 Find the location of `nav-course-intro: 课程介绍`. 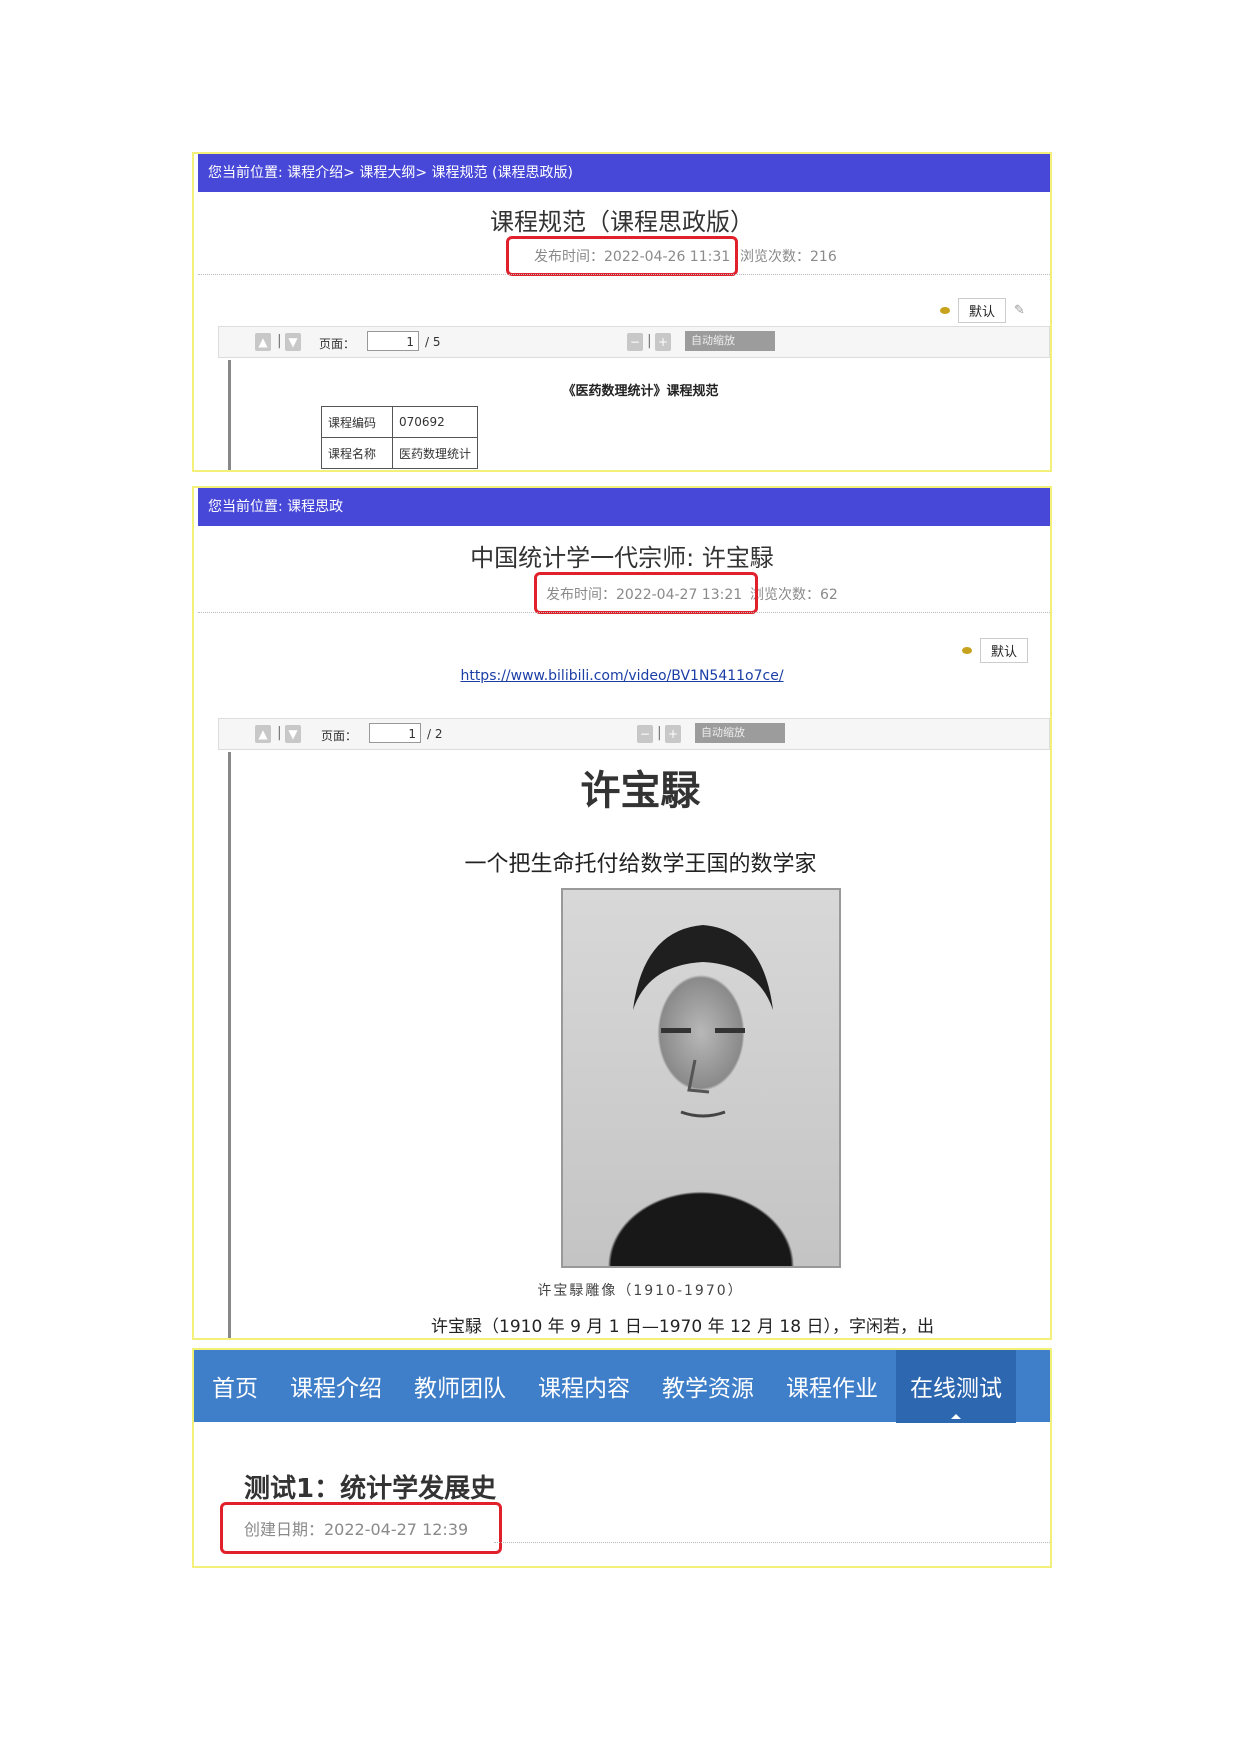

nav-course-intro: 课程介绍 is located at coordinates (336, 1386).